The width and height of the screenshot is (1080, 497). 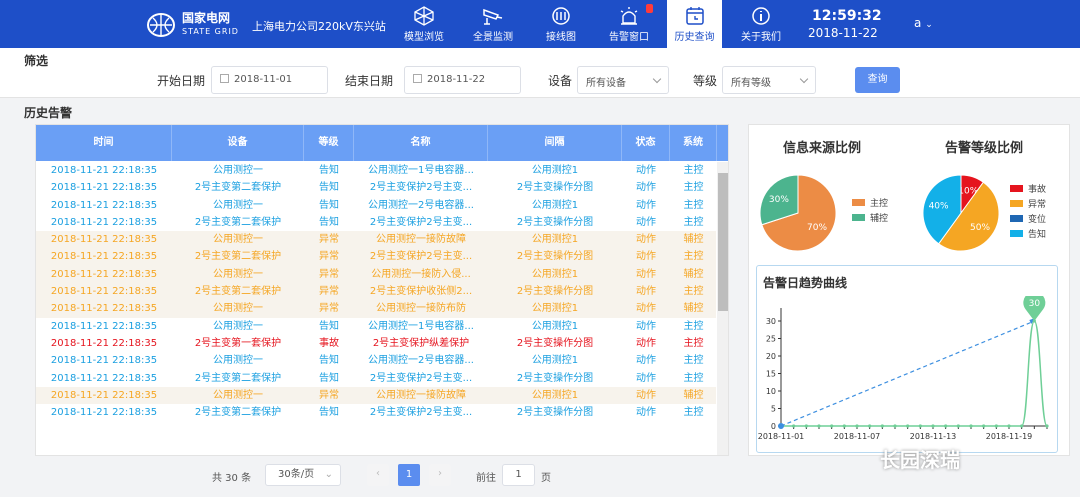 I want to click on nav-history-query: 历史查询, so click(x=694, y=24).